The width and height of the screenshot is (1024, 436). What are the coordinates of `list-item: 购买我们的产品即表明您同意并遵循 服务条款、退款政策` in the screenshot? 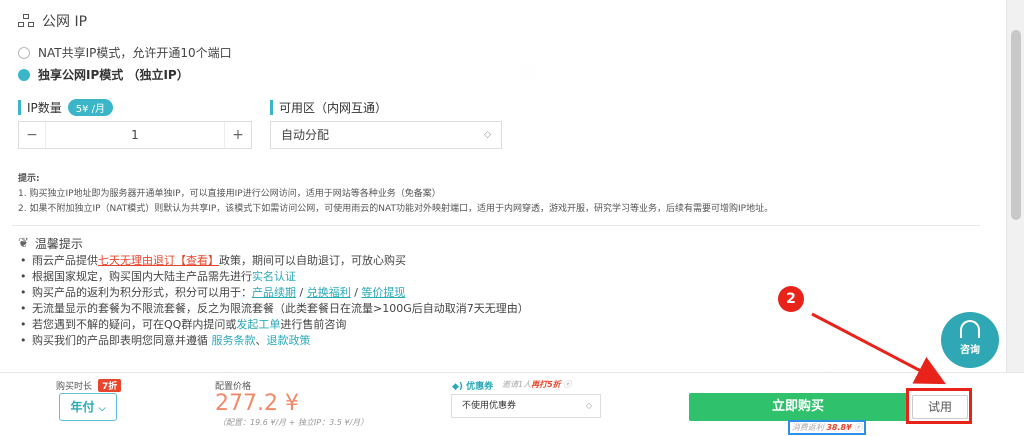 It's located at (274, 341).